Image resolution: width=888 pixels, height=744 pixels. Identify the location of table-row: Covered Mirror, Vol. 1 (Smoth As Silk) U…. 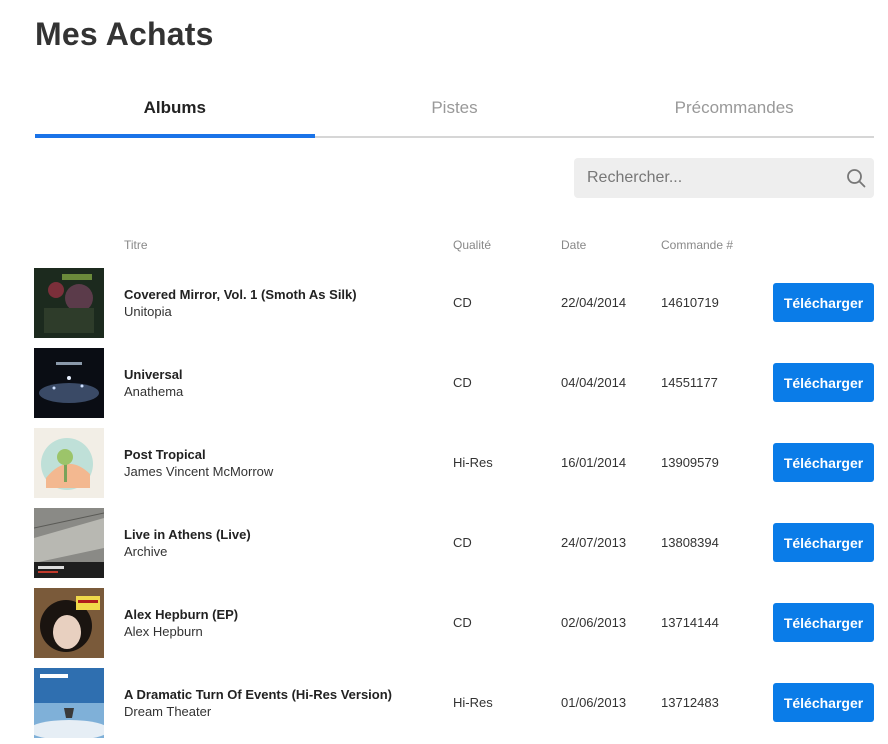
(454, 303).